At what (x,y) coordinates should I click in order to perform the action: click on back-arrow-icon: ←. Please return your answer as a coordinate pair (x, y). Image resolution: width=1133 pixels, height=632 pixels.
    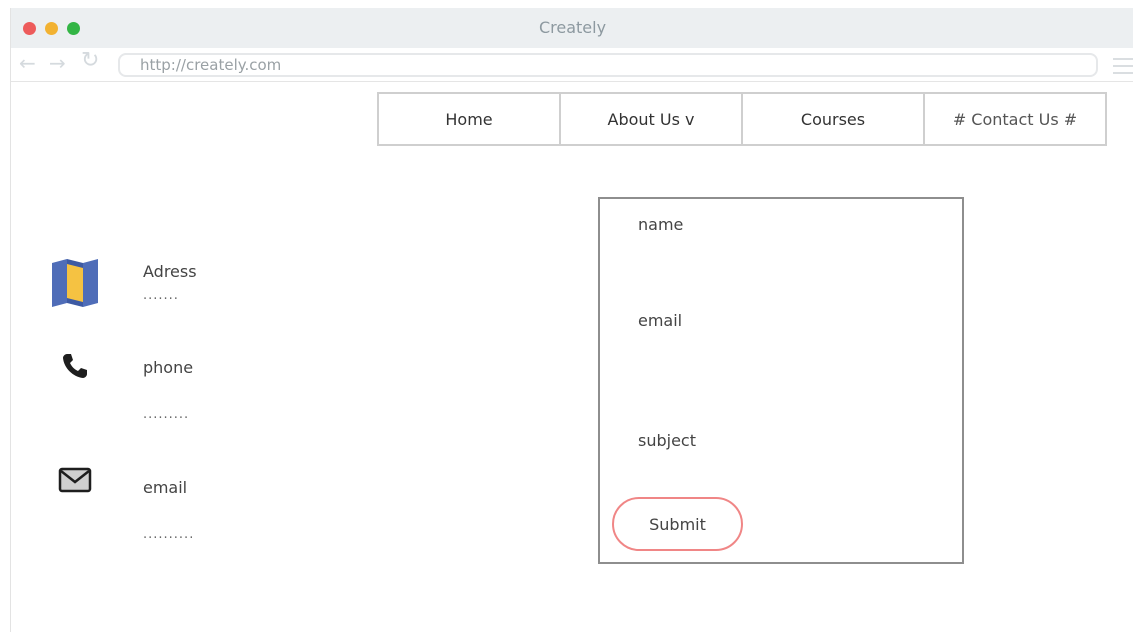
    Looking at the image, I should click on (27, 63).